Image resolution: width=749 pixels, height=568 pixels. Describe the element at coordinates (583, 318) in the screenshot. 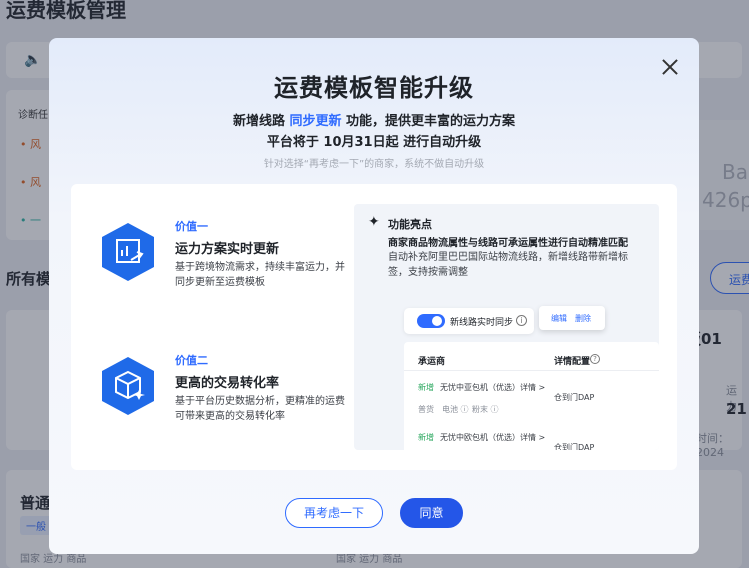

I see `delete-link: 删除` at that location.